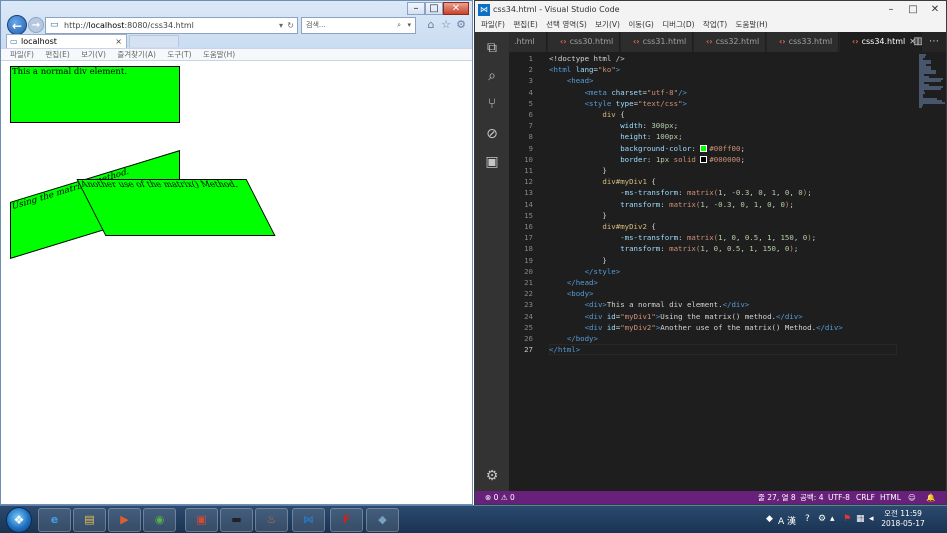  I want to click on indentation: 공백: 4, so click(811, 497).